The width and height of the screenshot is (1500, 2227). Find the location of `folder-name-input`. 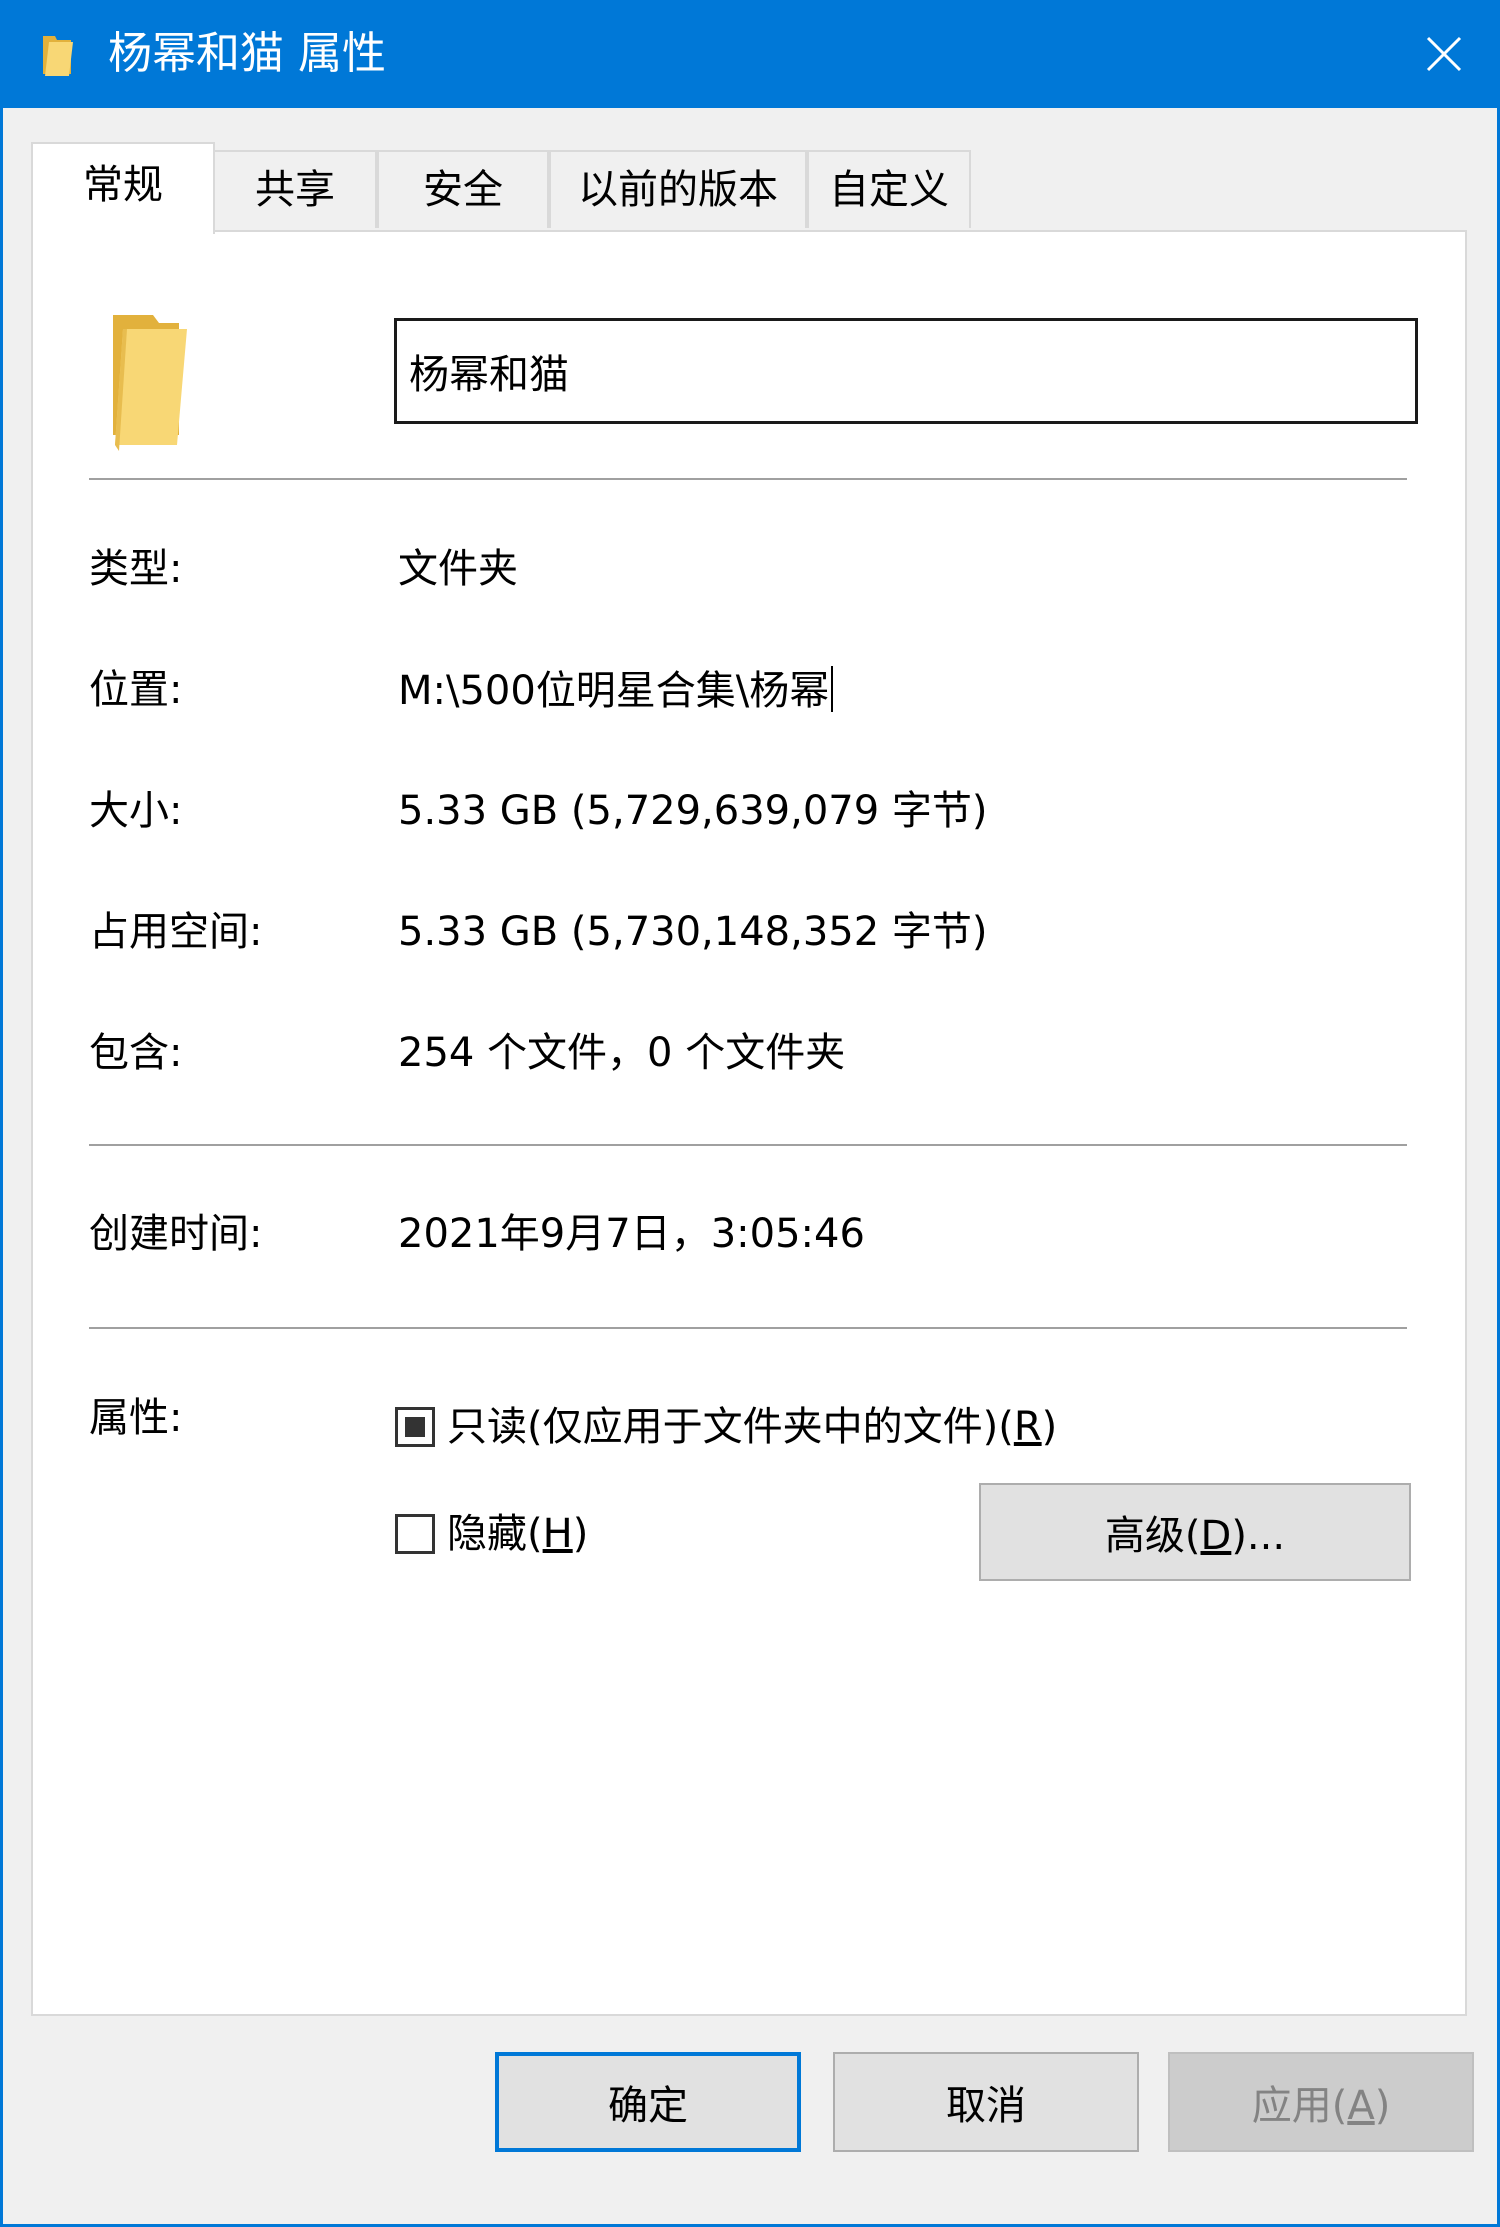

folder-name-input is located at coordinates (906, 371).